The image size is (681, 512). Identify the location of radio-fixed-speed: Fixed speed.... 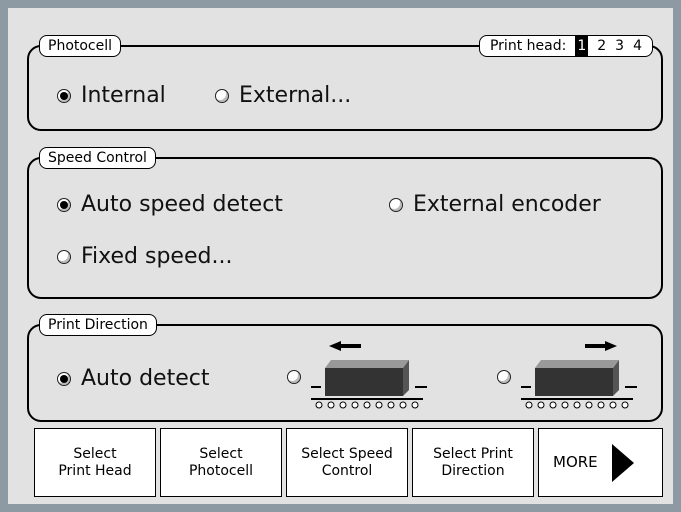
(144, 256).